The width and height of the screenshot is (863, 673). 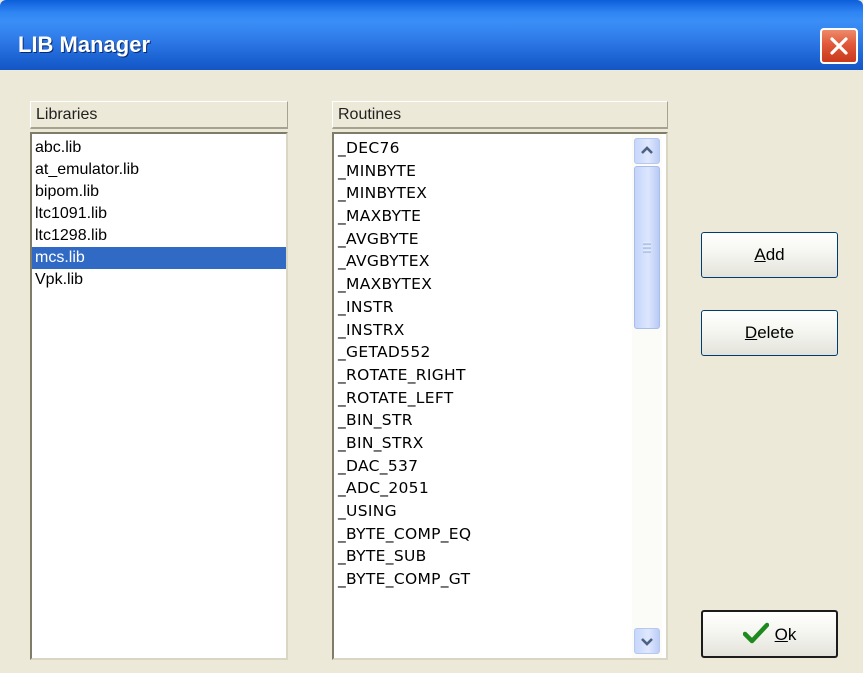 I want to click on checkmark-icon, so click(x=755, y=633).